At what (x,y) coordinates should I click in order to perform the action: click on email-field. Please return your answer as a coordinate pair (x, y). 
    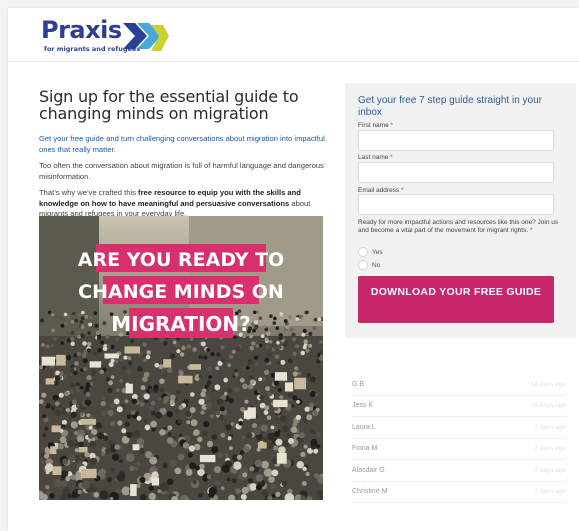
    Looking at the image, I should click on (456, 204).